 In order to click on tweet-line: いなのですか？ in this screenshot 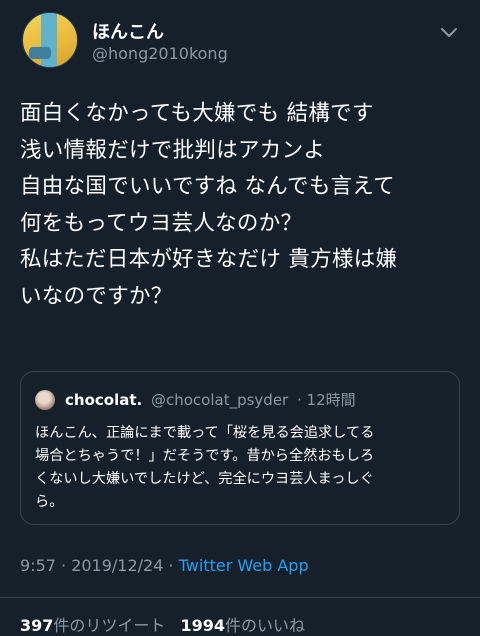, I will do `click(96, 296)`.